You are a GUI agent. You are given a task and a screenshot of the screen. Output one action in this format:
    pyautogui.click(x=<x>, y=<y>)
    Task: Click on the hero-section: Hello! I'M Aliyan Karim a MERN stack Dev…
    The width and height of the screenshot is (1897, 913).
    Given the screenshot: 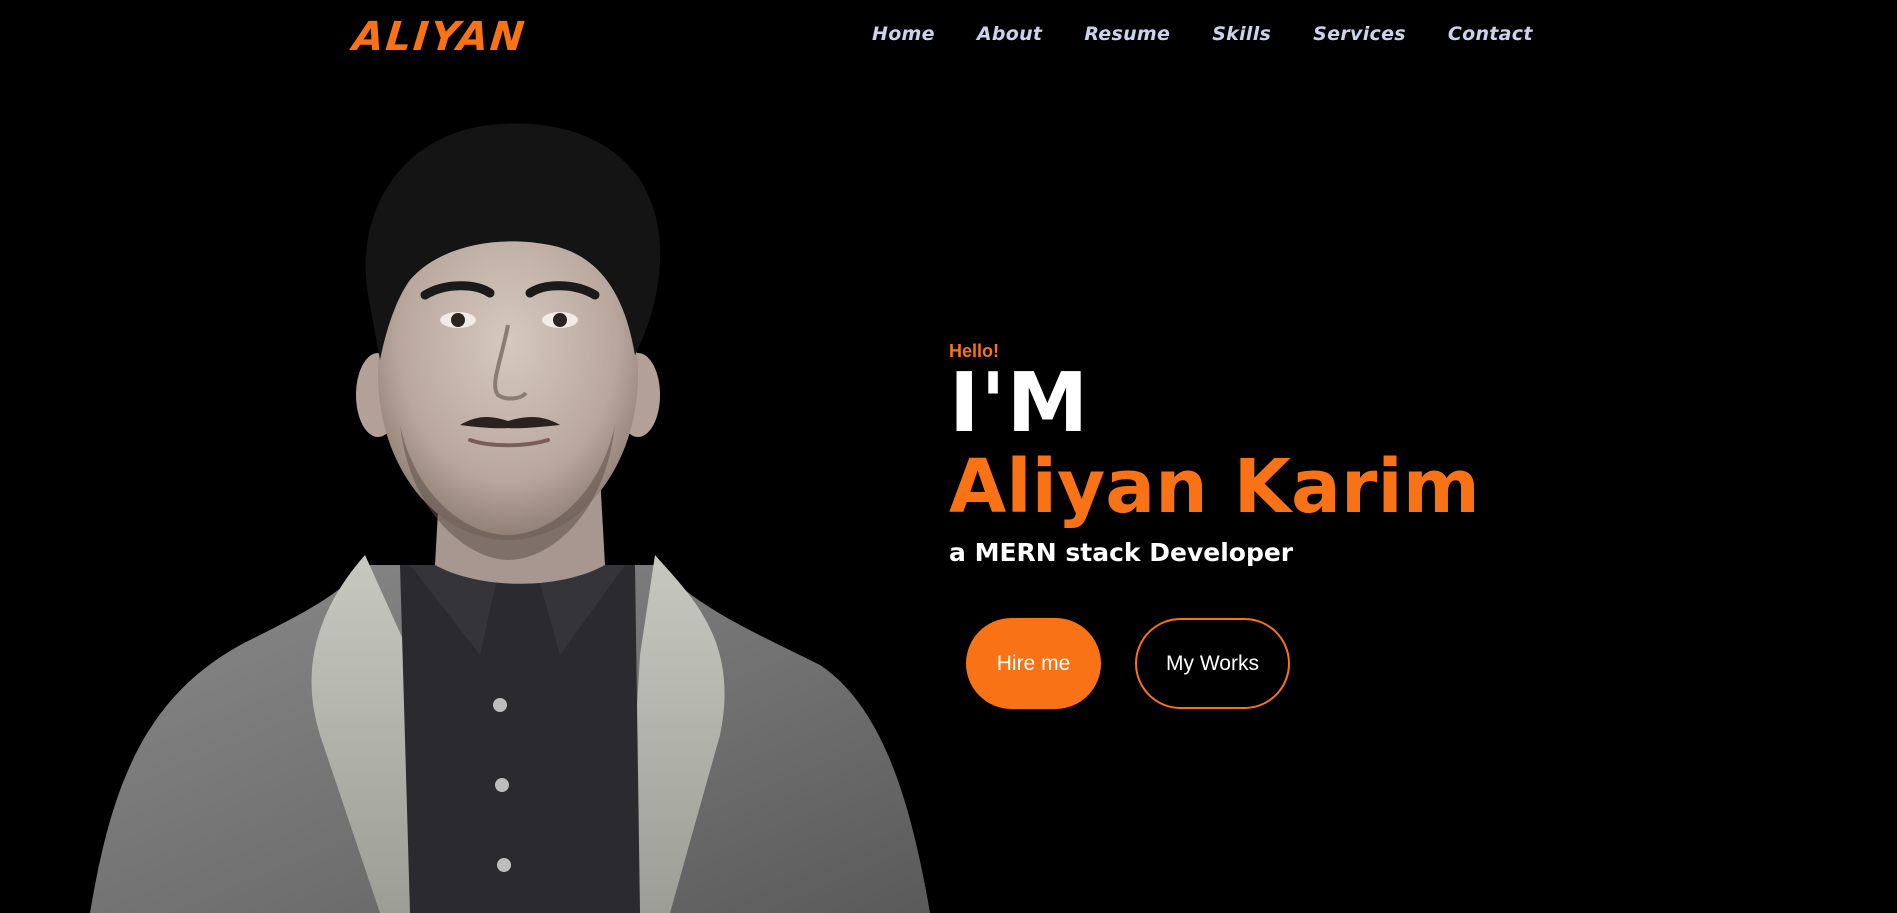 What is the action you would take?
    pyautogui.click(x=1214, y=455)
    